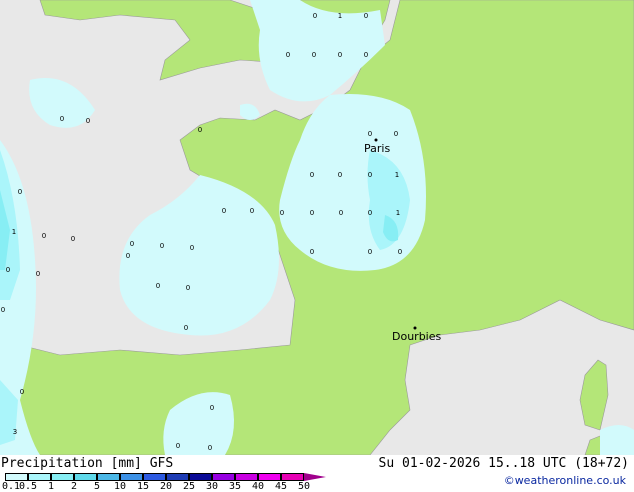 The image size is (634, 492). What do you see at coordinates (258, 486) in the screenshot?
I see `color-scale-tick-label: 40` at bounding box center [258, 486].